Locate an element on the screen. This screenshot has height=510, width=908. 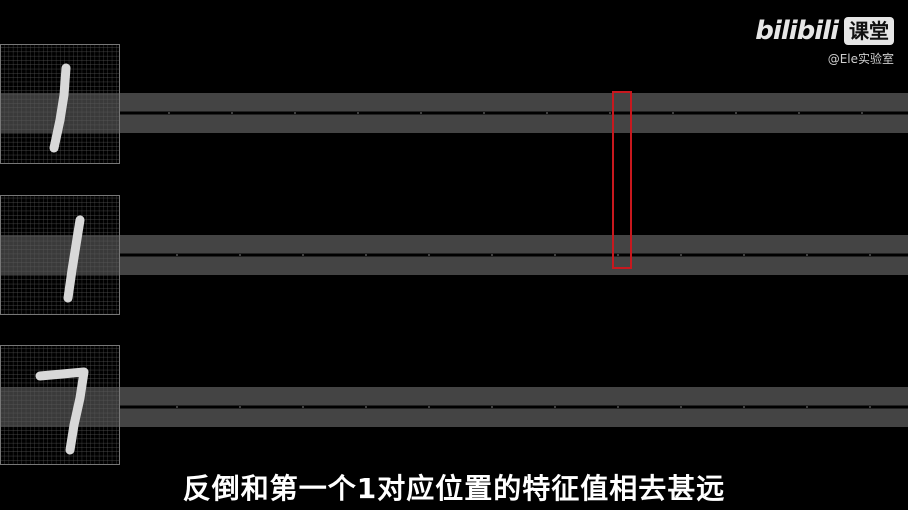
author-label: @Ele实验室 is located at coordinates (860, 59).